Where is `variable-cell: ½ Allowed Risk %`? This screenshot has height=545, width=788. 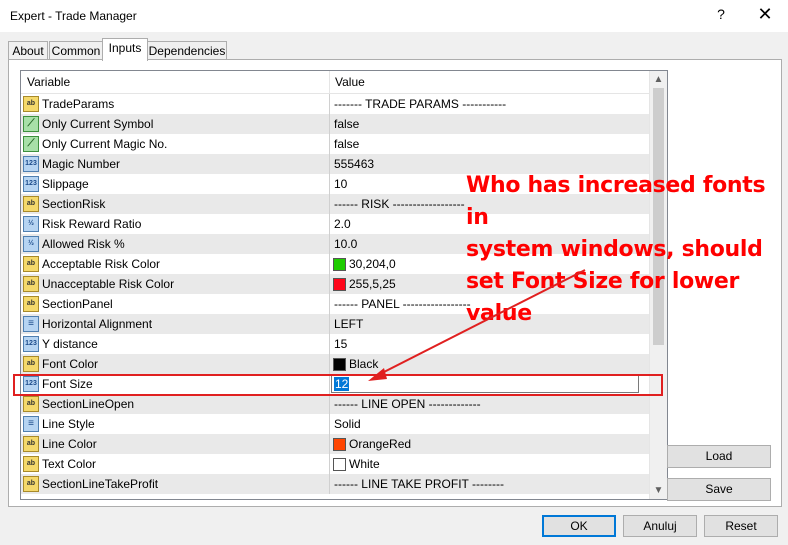 variable-cell: ½ Allowed Risk % is located at coordinates (175, 244).